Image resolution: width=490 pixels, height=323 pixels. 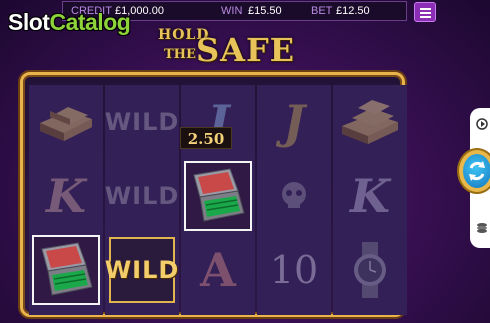 What do you see at coordinates (265, 11) in the screenshot?
I see `win-value: £15.50` at bounding box center [265, 11].